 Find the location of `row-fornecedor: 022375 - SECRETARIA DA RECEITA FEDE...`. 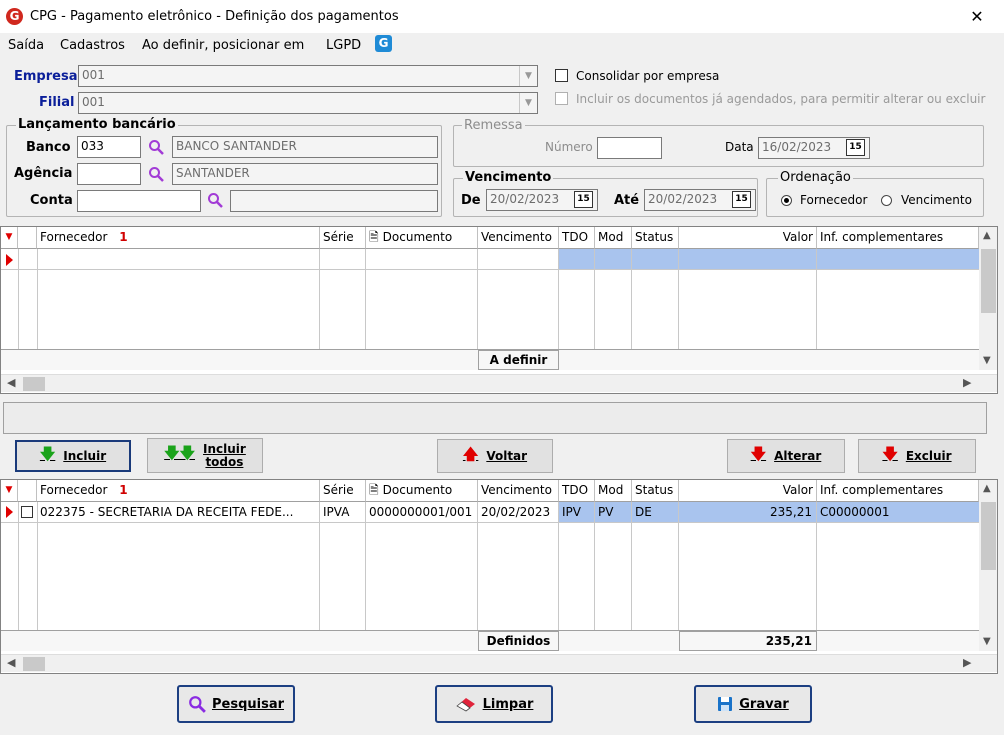

row-fornecedor: 022375 - SECRETARIA DA RECEITA FEDE... is located at coordinates (179, 512).